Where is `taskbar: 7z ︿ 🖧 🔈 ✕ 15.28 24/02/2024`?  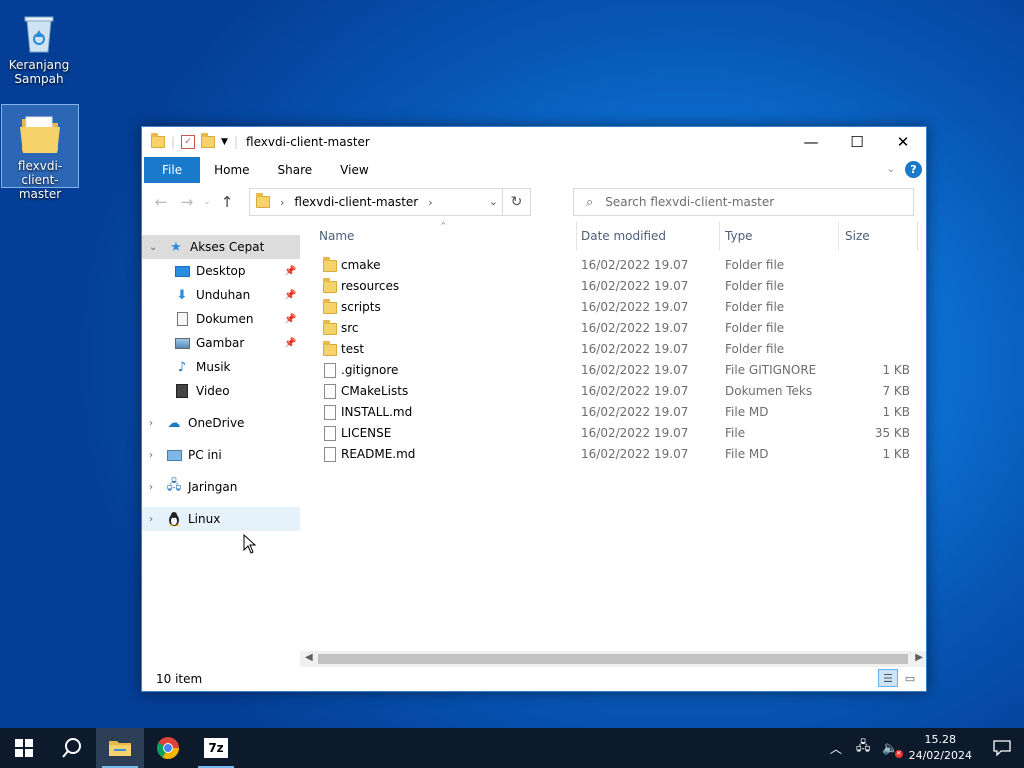
taskbar: 7z ︿ 🖧 🔈 ✕ 15.28 24/02/2024 is located at coordinates (512, 748).